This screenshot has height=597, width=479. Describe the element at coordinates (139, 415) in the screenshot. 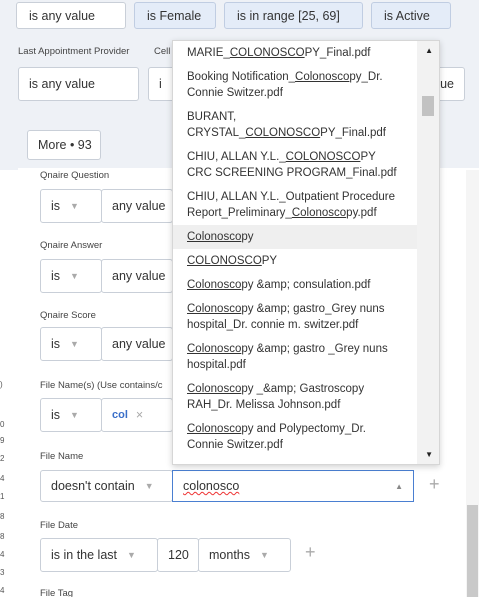

I see `close-icon: ×` at that location.